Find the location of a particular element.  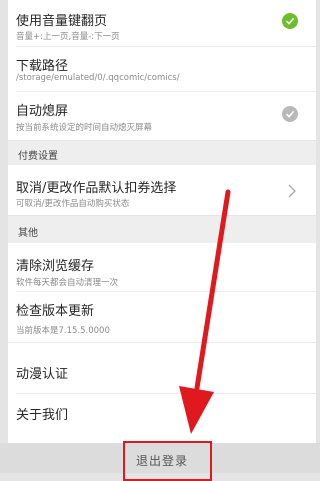

annotation-arrow-icon is located at coordinates (205, 311).